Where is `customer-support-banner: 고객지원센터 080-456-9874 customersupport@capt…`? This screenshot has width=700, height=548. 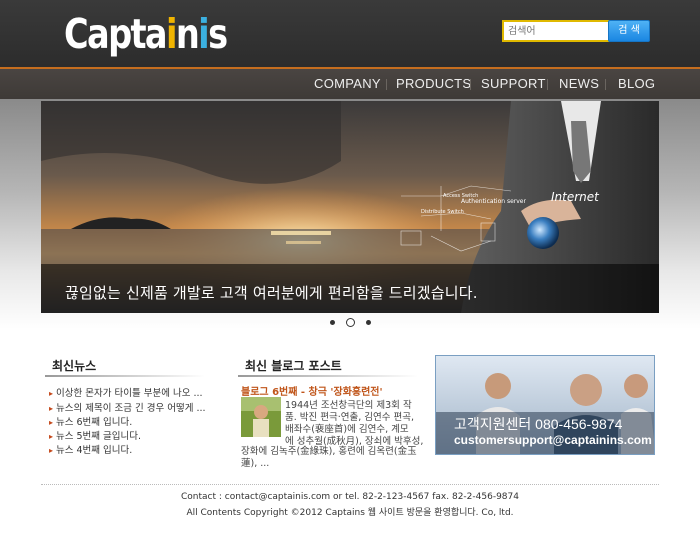
customer-support-banner: 고객지원센터 080-456-9874 customersupport@capt… is located at coordinates (545, 405).